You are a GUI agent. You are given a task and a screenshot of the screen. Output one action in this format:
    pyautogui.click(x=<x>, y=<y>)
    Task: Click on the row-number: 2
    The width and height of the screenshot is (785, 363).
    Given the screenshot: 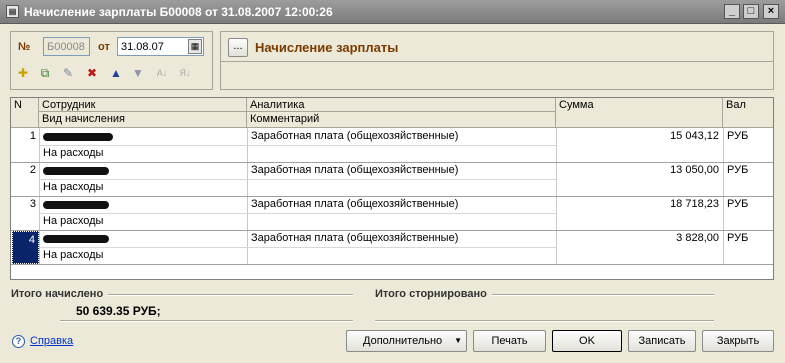 What is the action you would take?
    pyautogui.click(x=32, y=170)
    